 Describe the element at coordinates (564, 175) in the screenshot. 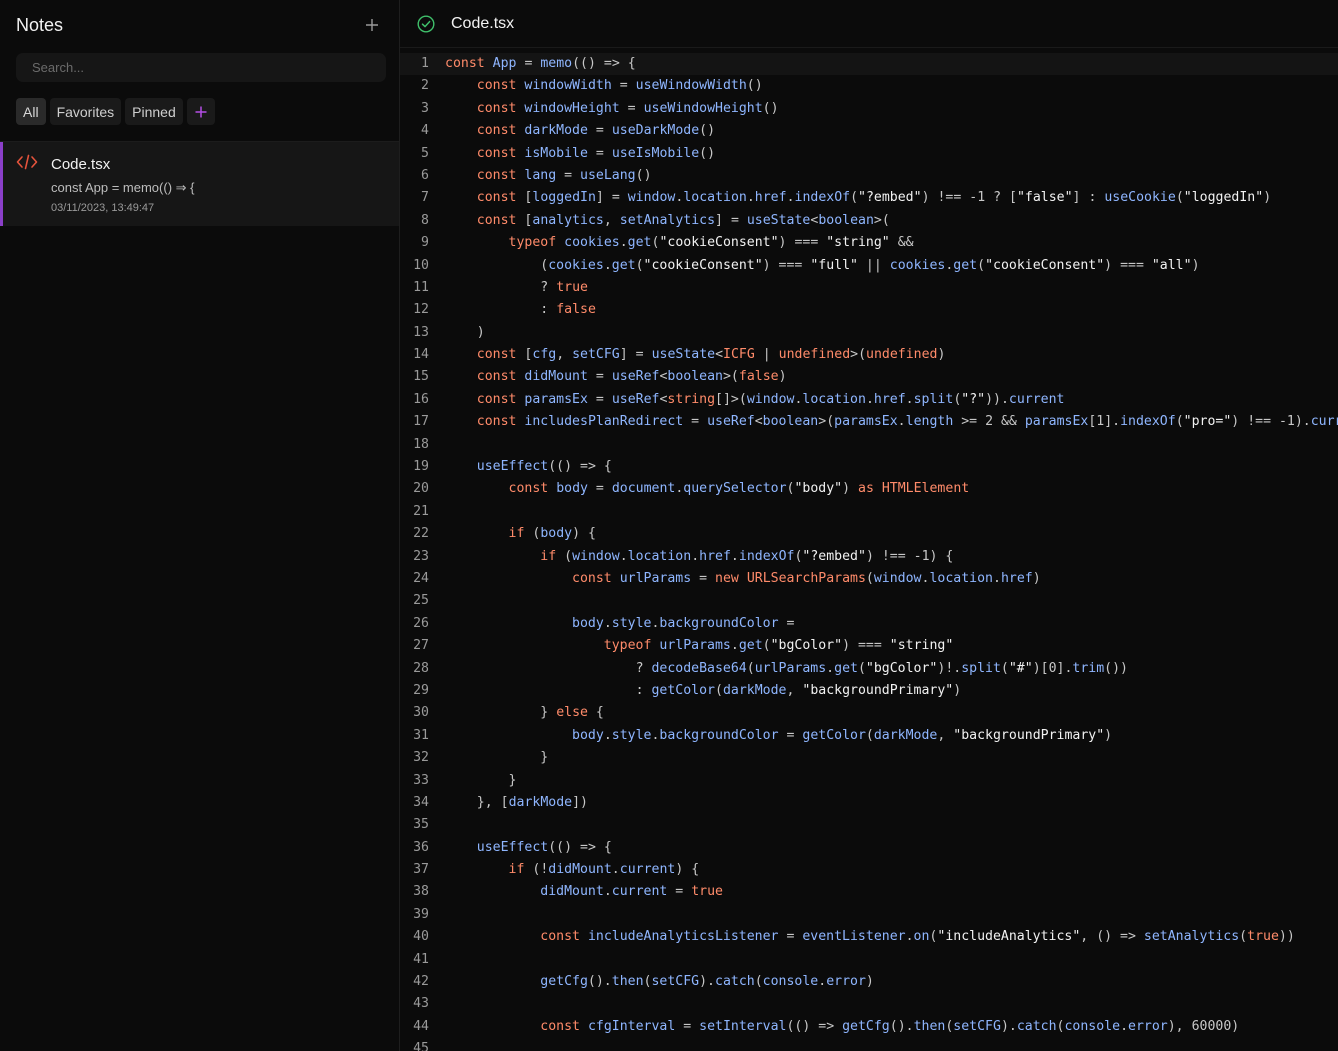

I see `code-text: const lang = useLang()` at that location.